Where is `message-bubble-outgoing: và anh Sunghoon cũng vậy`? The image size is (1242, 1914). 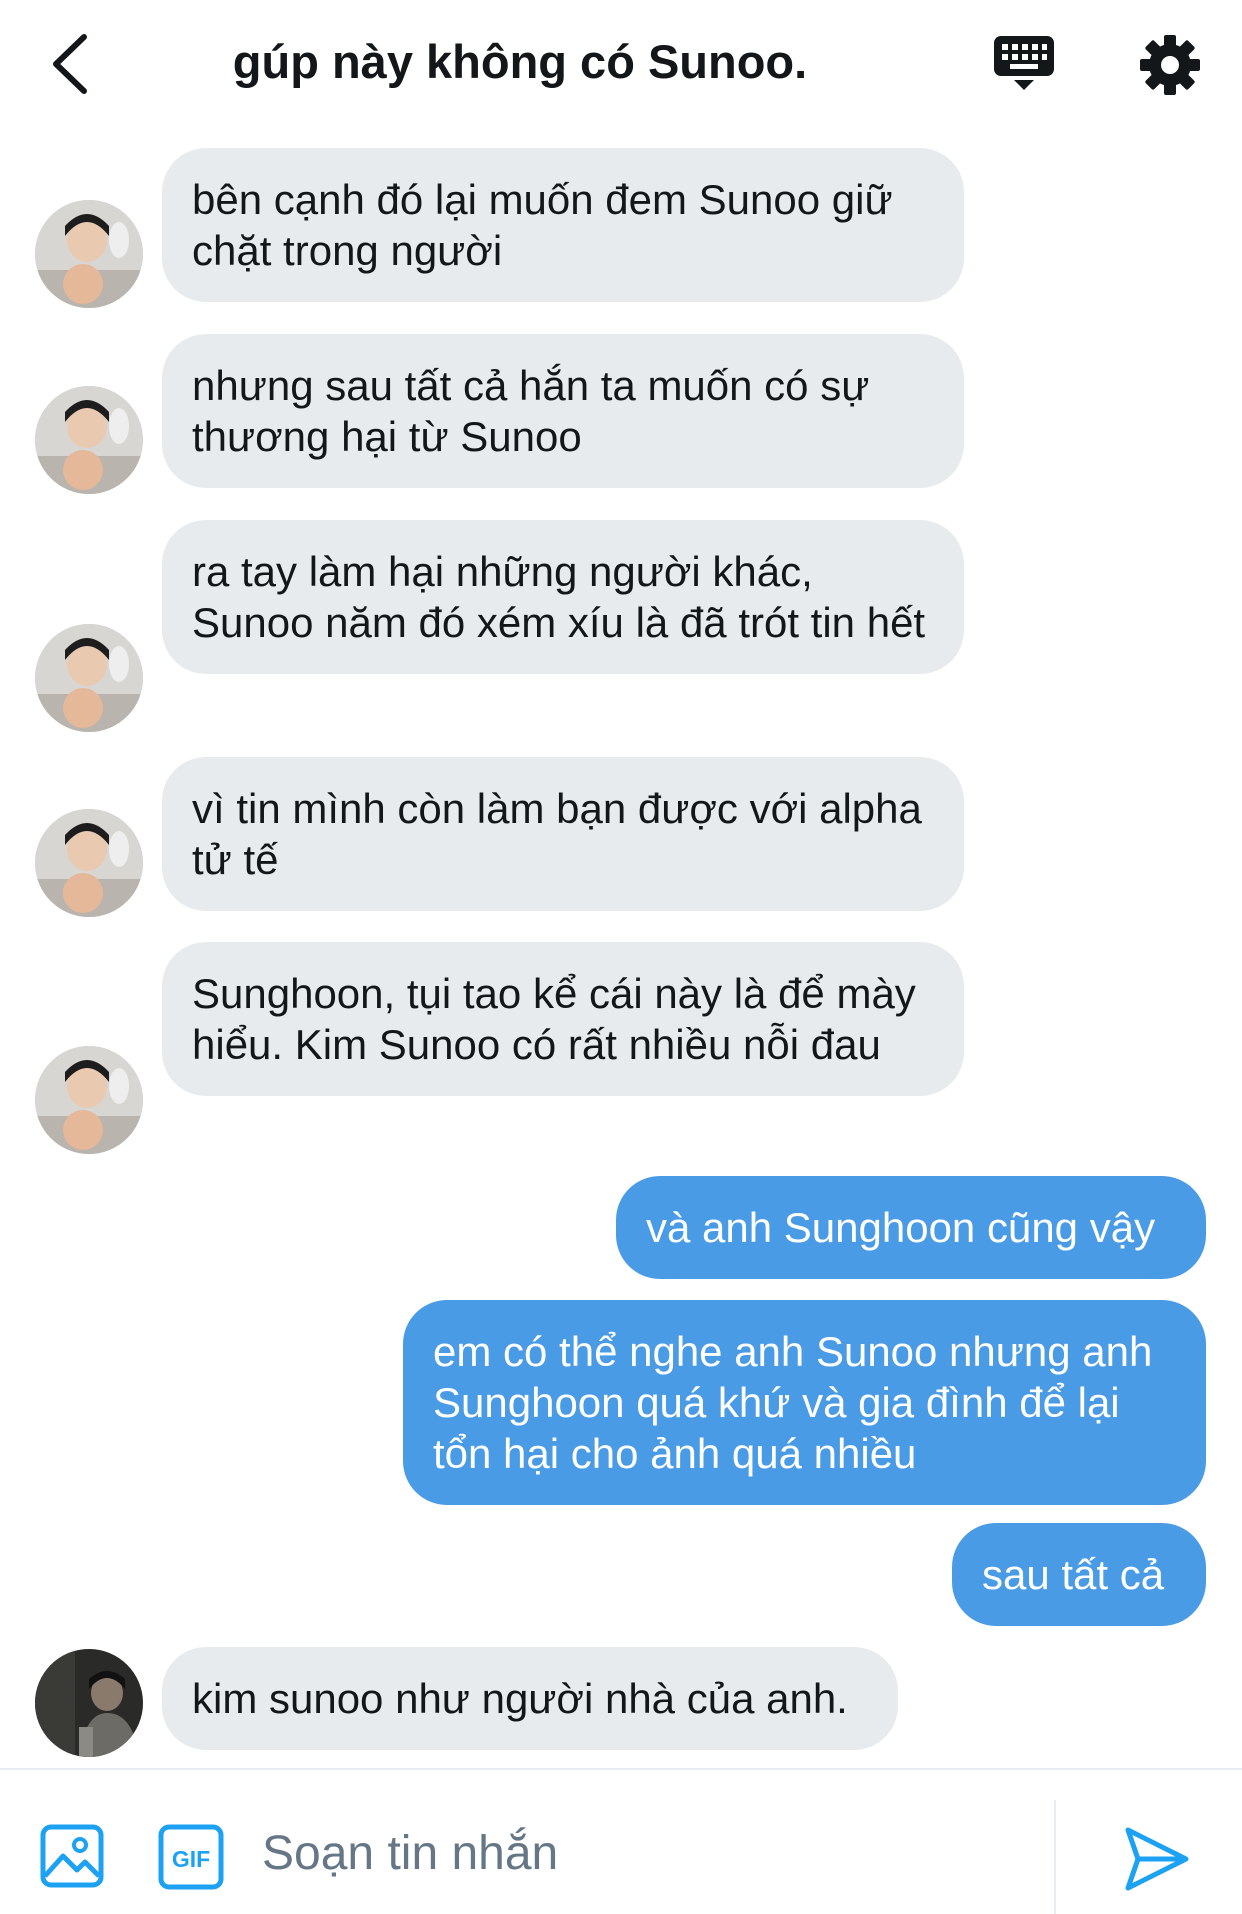 message-bubble-outgoing: và anh Sunghoon cũng vậy is located at coordinates (911, 1227).